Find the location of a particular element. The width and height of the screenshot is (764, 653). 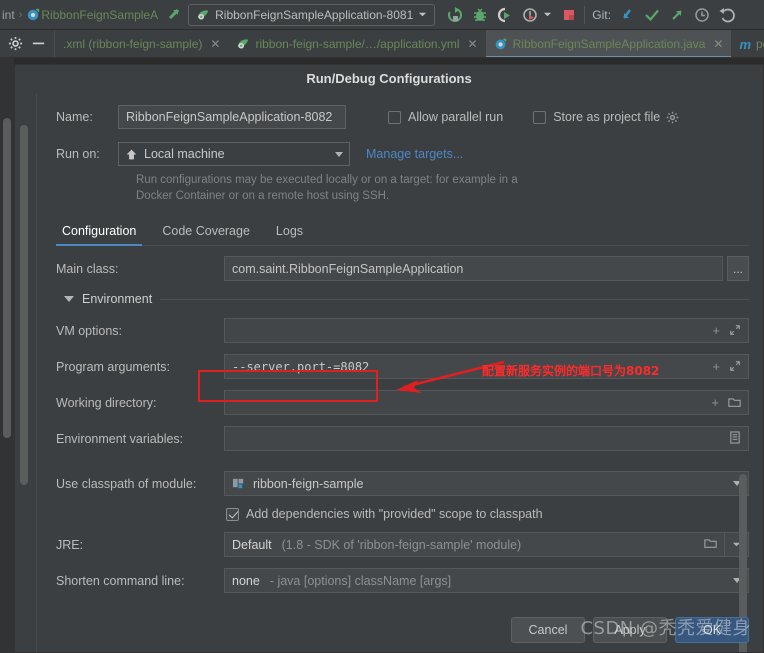

debug-icon is located at coordinates (480, 15).